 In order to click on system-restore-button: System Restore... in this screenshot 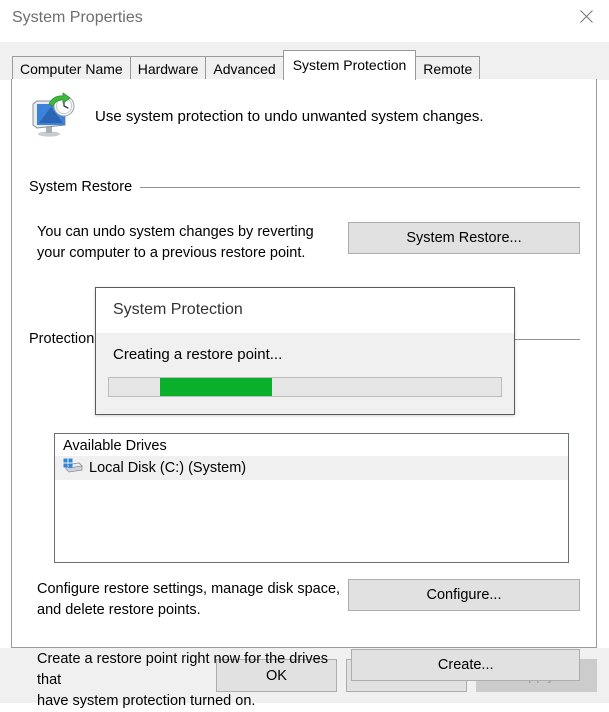, I will do `click(464, 238)`.